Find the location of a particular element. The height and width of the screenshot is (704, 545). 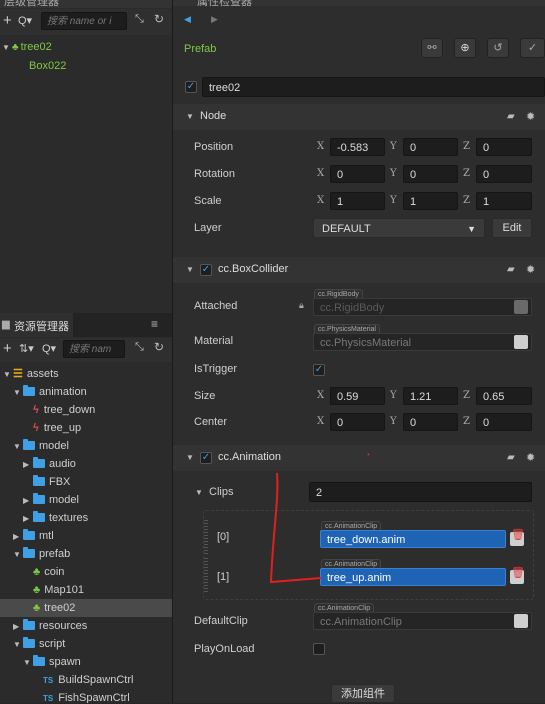

layer-edit-button: Edit is located at coordinates (512, 228).